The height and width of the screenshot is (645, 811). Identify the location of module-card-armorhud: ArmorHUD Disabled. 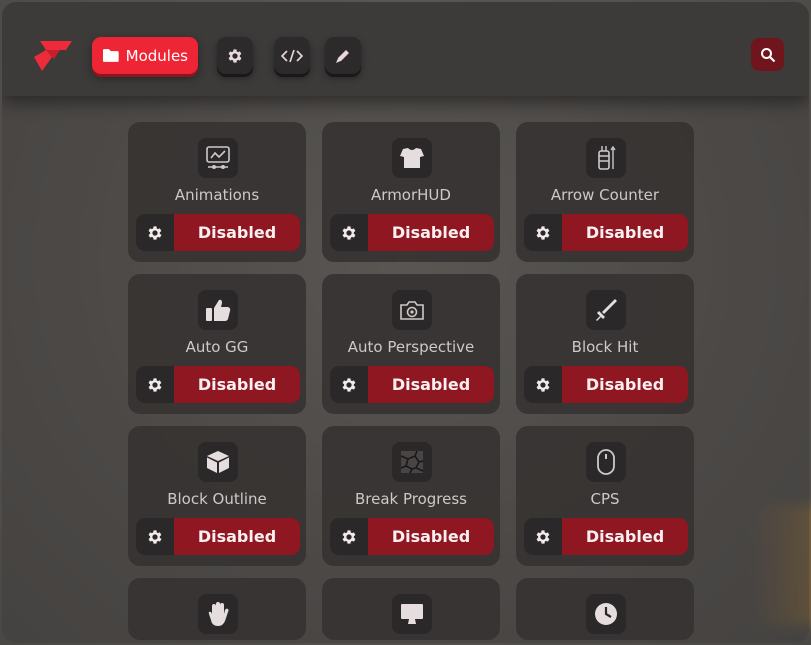
(411, 192).